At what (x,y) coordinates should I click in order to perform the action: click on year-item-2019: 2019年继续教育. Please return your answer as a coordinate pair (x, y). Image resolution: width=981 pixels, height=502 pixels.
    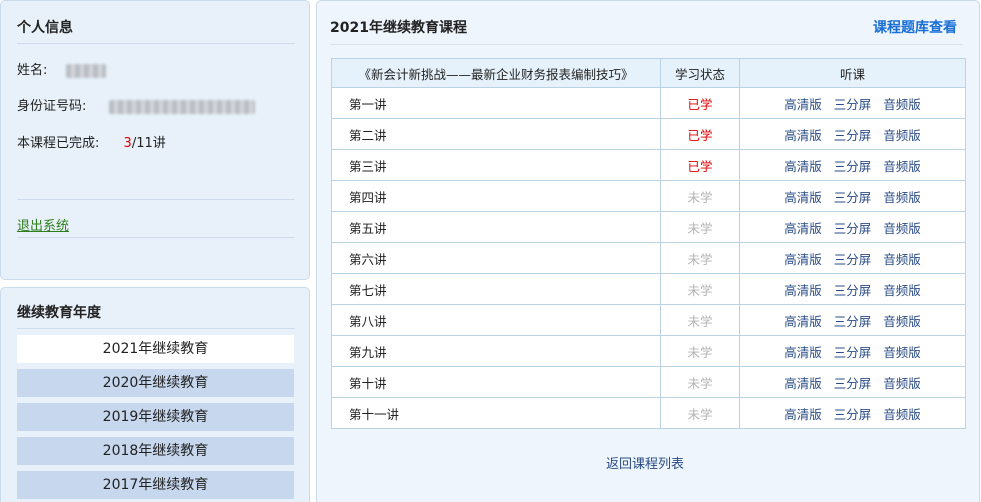
    Looking at the image, I should click on (155, 417).